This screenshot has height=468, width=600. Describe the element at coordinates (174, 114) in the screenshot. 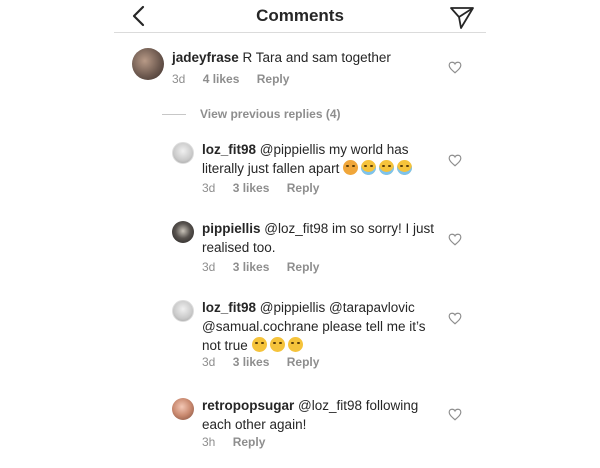

I see `divider-line` at that location.